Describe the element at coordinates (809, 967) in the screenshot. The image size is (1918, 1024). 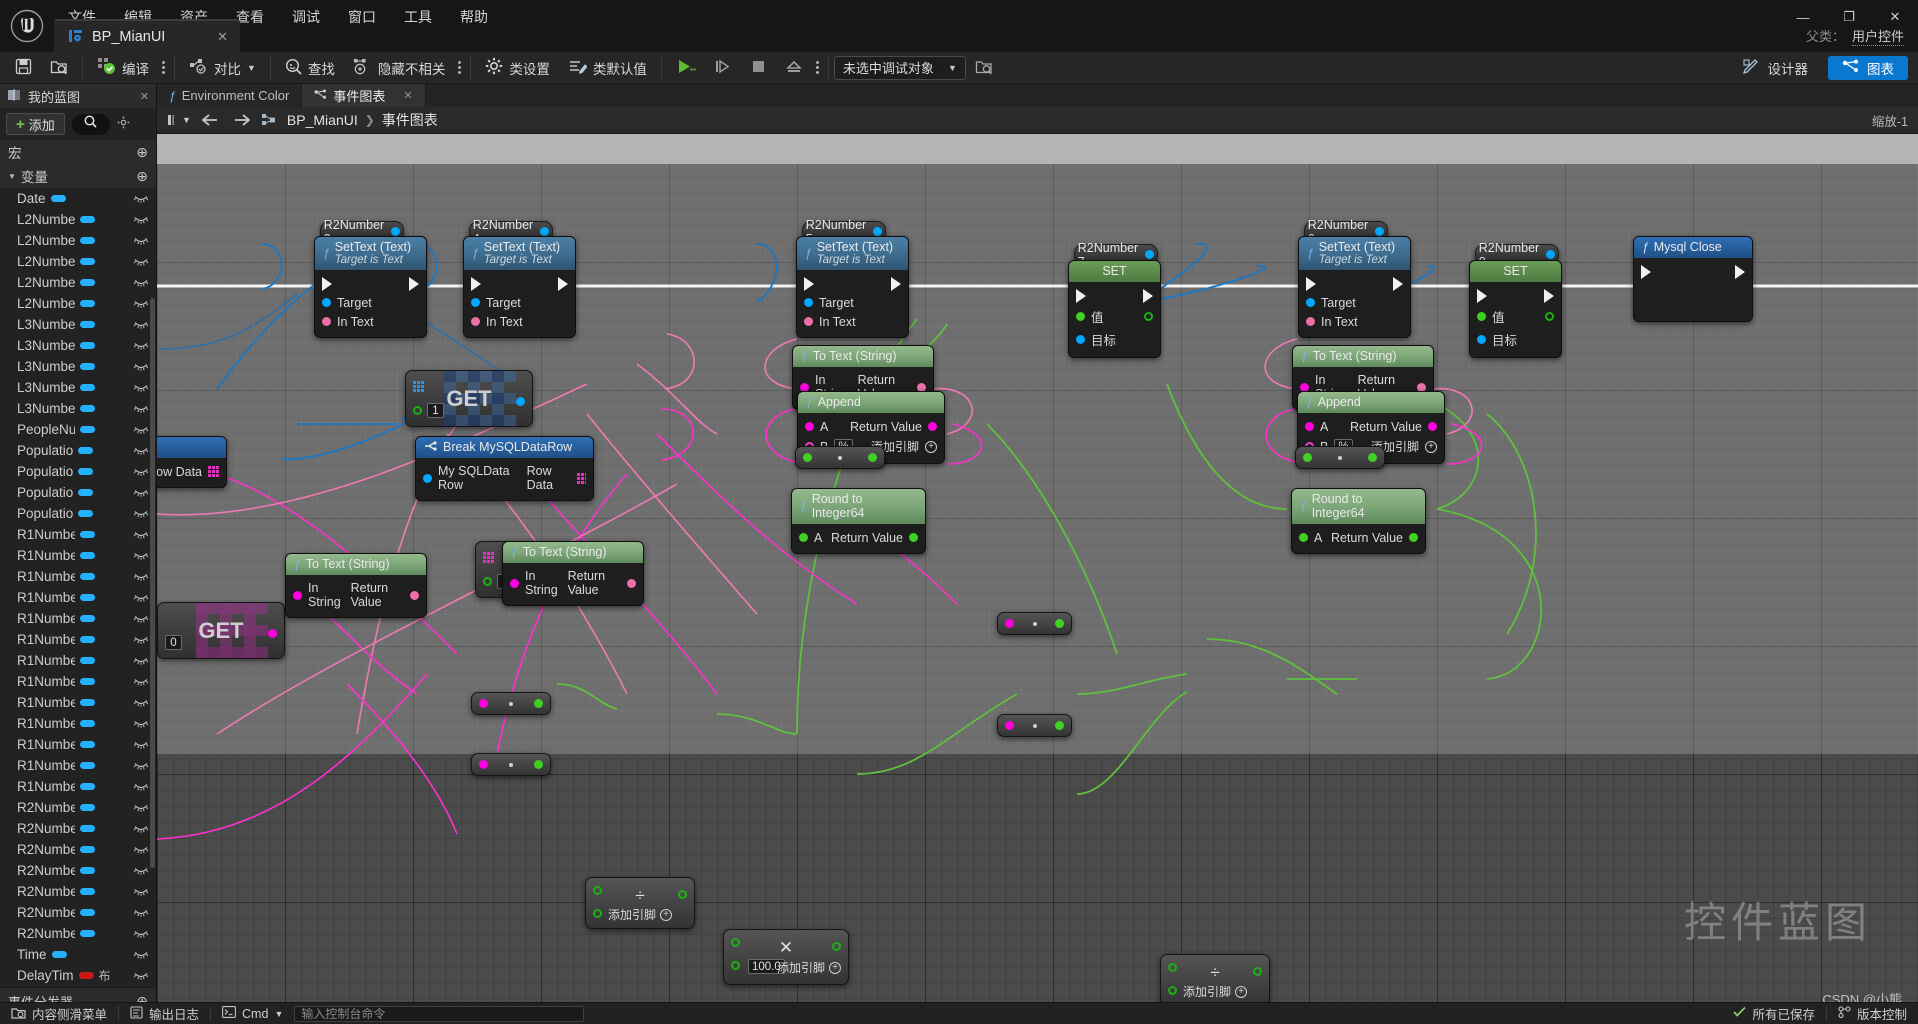
I see `add-pin-button: 添加引脚 +` at that location.